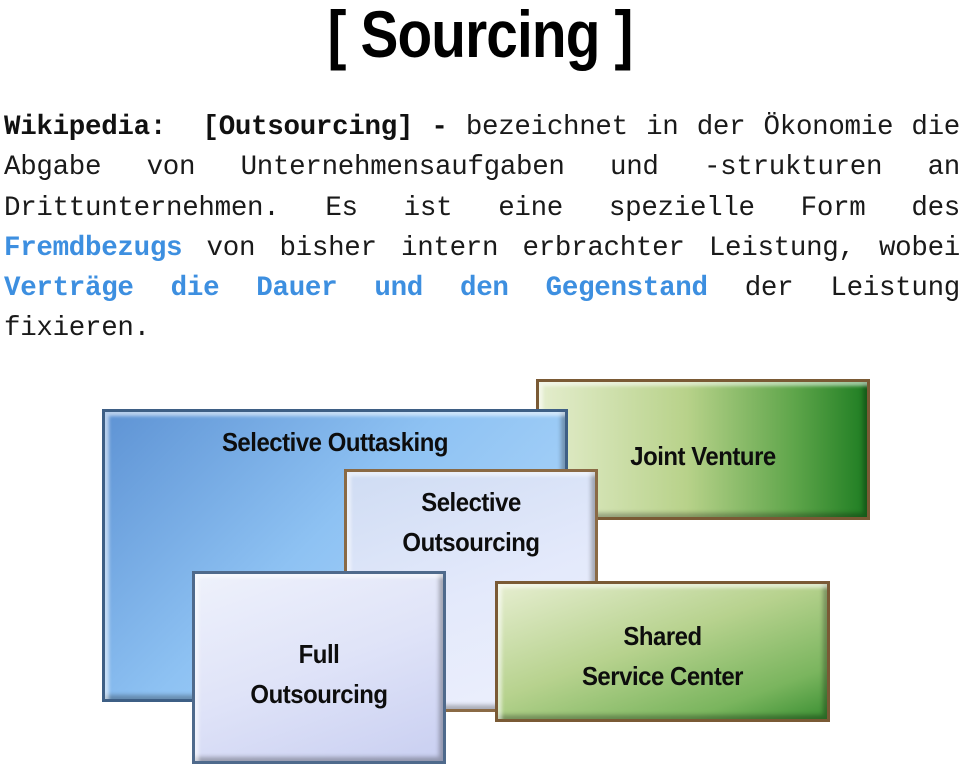 The width and height of the screenshot is (960, 769). Describe the element at coordinates (662, 656) in the screenshot. I see `box-label: Shared Service Center` at that location.